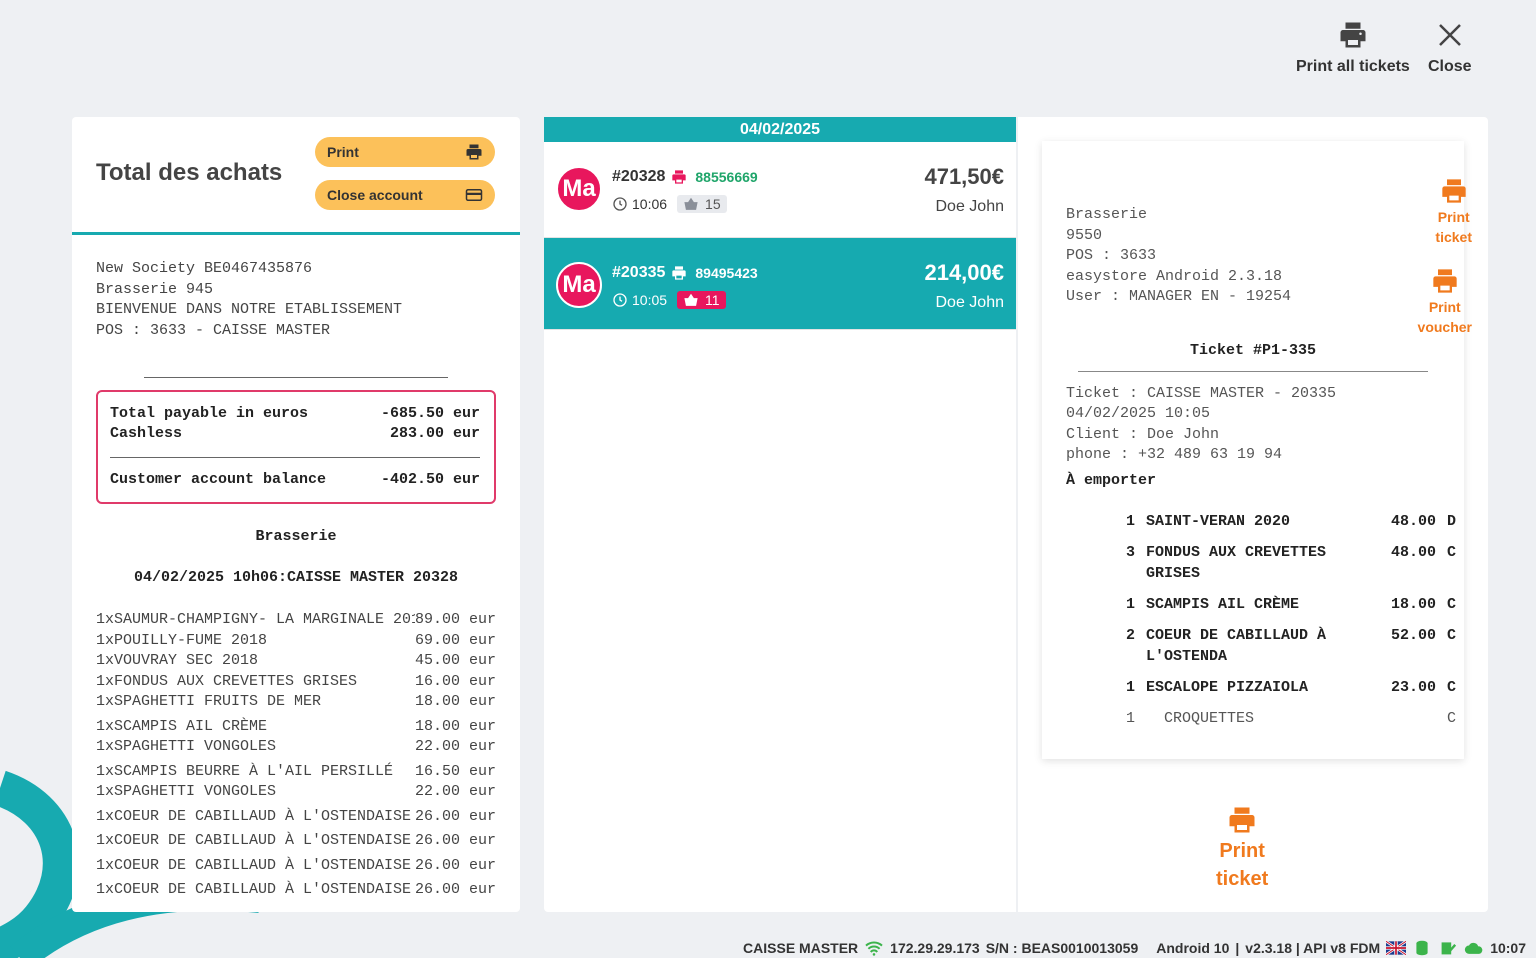  I want to click on list-item: 1xVOUVRAY SEC 2018 45.00 eur, so click(296, 661).